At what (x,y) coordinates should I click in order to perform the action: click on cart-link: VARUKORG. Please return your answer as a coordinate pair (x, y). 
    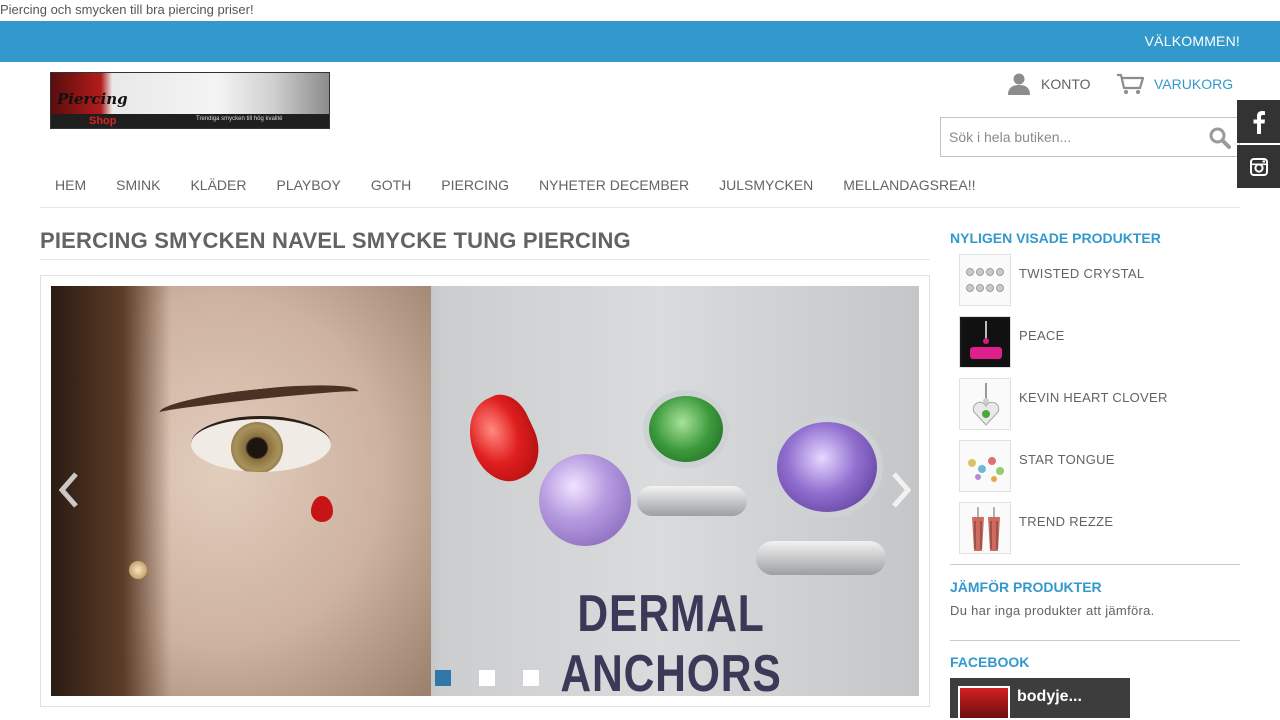
    Looking at the image, I should click on (1174, 84).